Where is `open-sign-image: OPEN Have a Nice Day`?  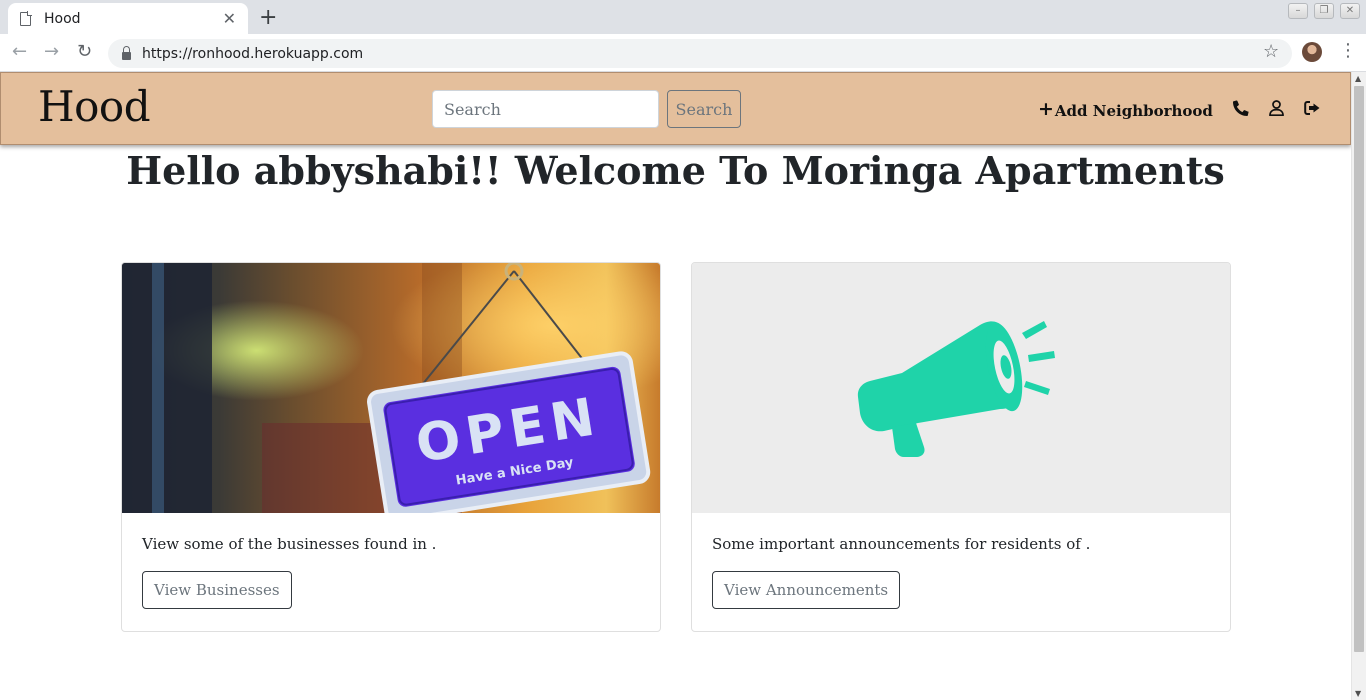
open-sign-image: OPEN Have a Nice Day is located at coordinates (391, 393).